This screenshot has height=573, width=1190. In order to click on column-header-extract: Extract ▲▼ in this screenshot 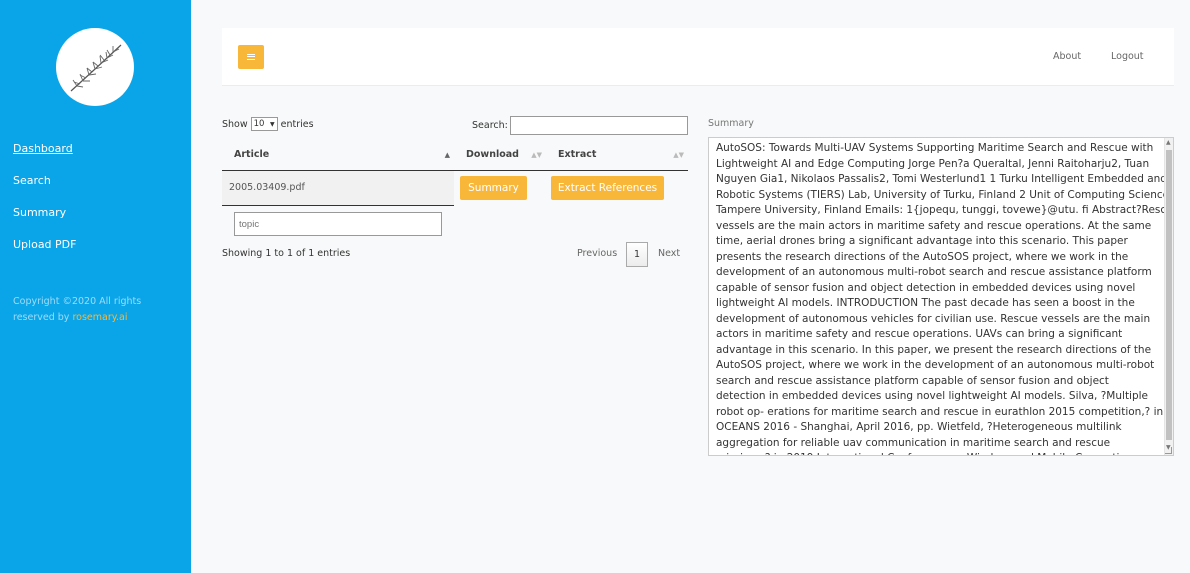, I will do `click(617, 156)`.